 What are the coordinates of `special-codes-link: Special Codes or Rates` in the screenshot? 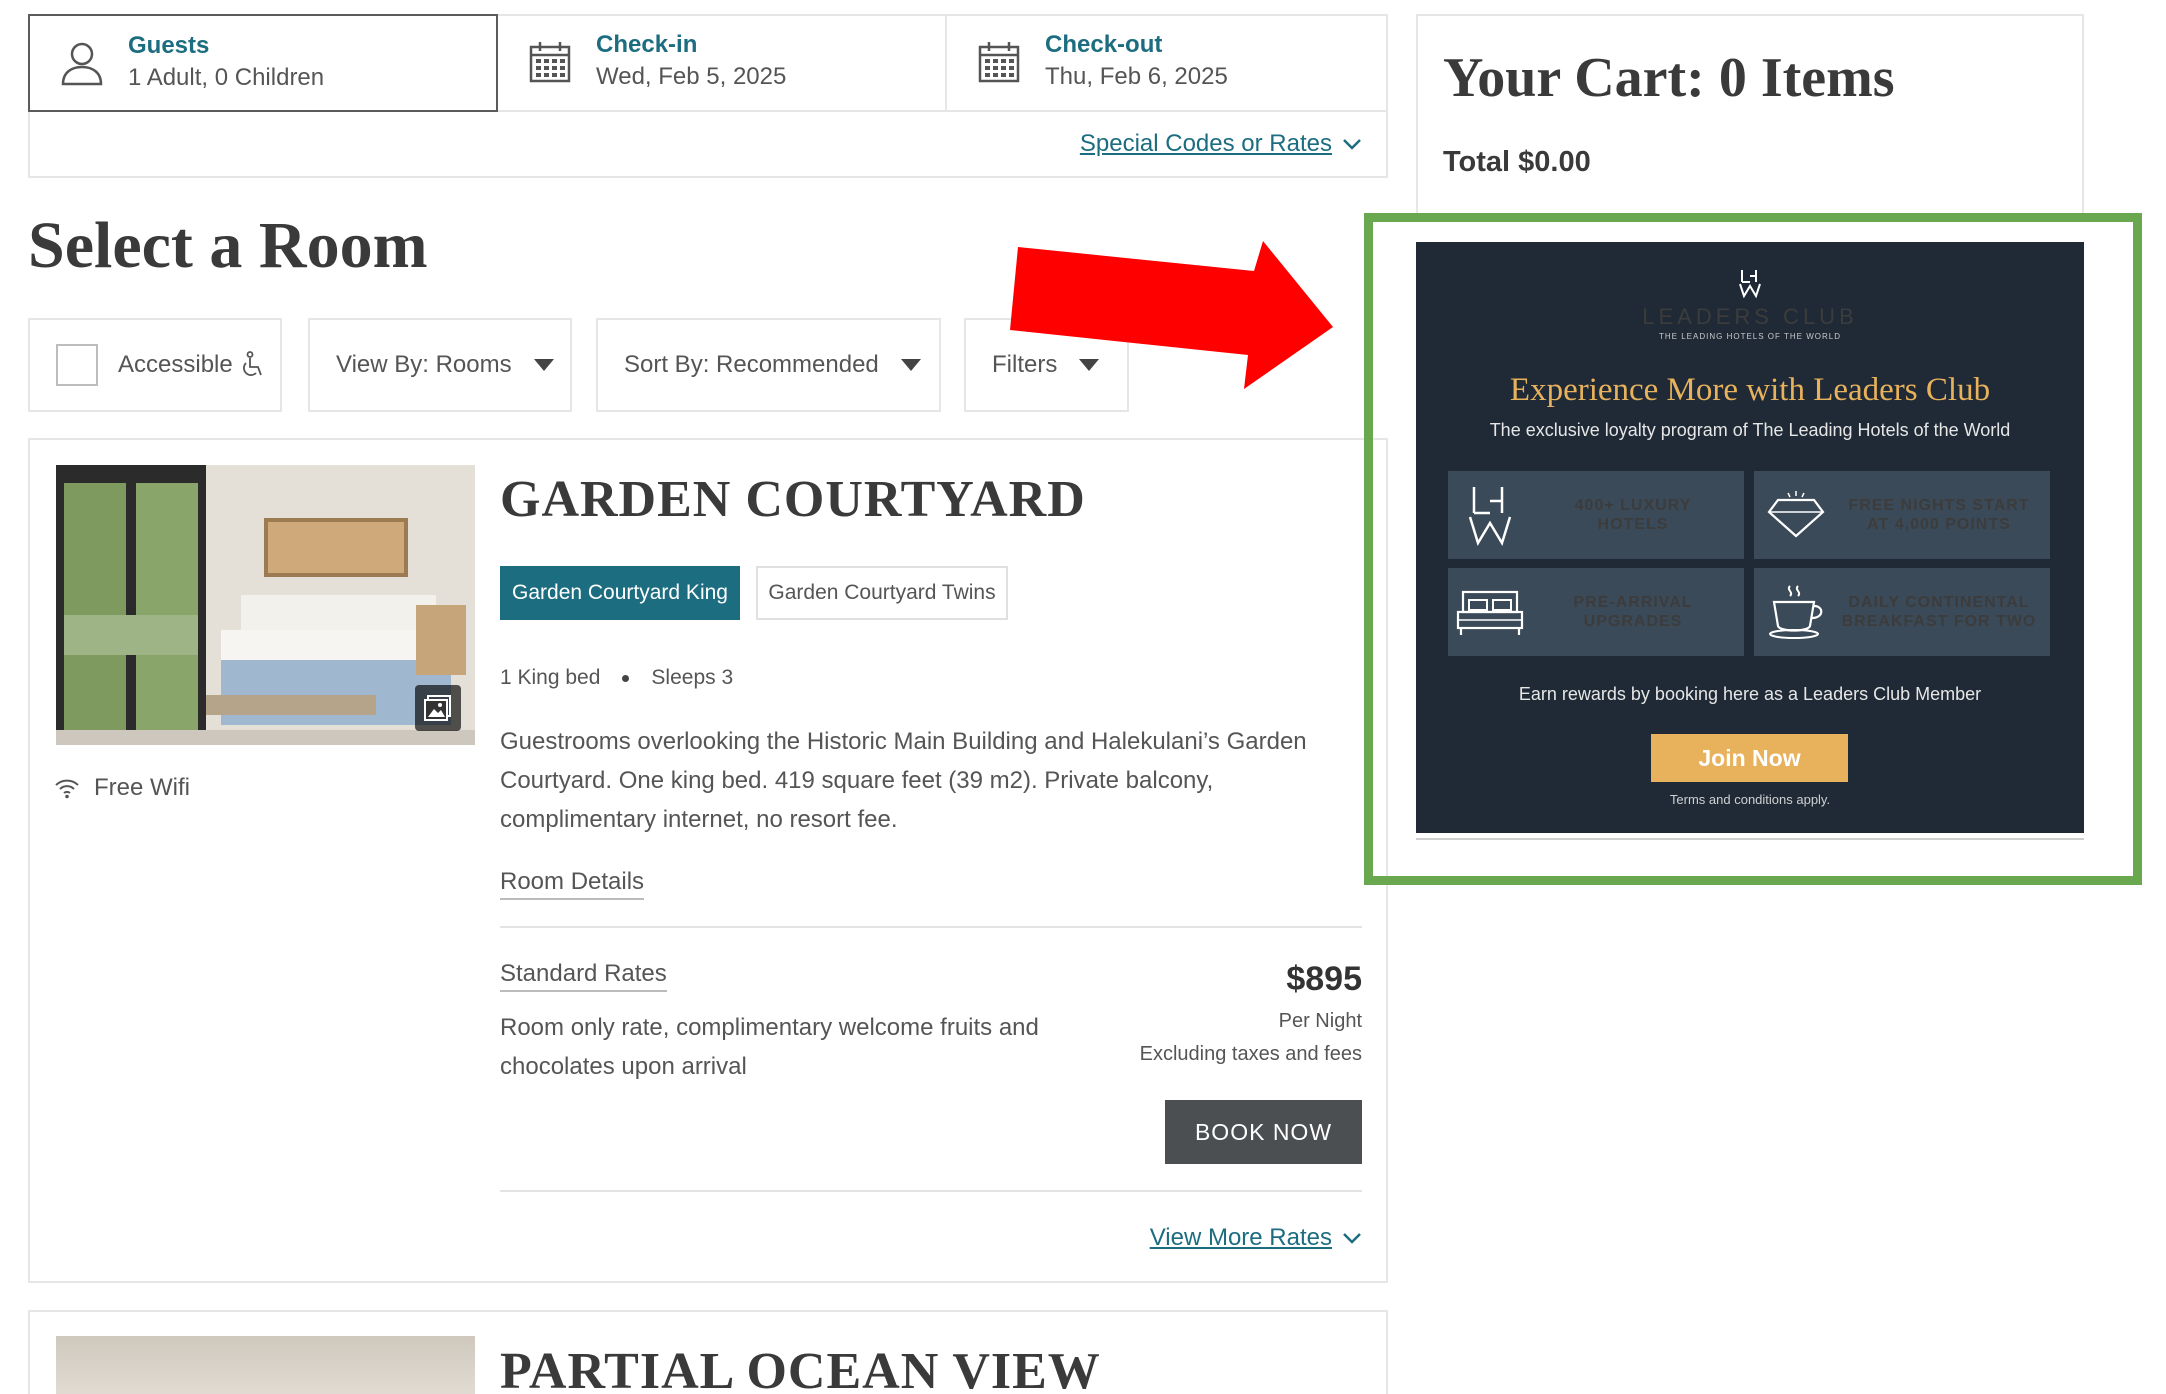 It's located at (1221, 144).